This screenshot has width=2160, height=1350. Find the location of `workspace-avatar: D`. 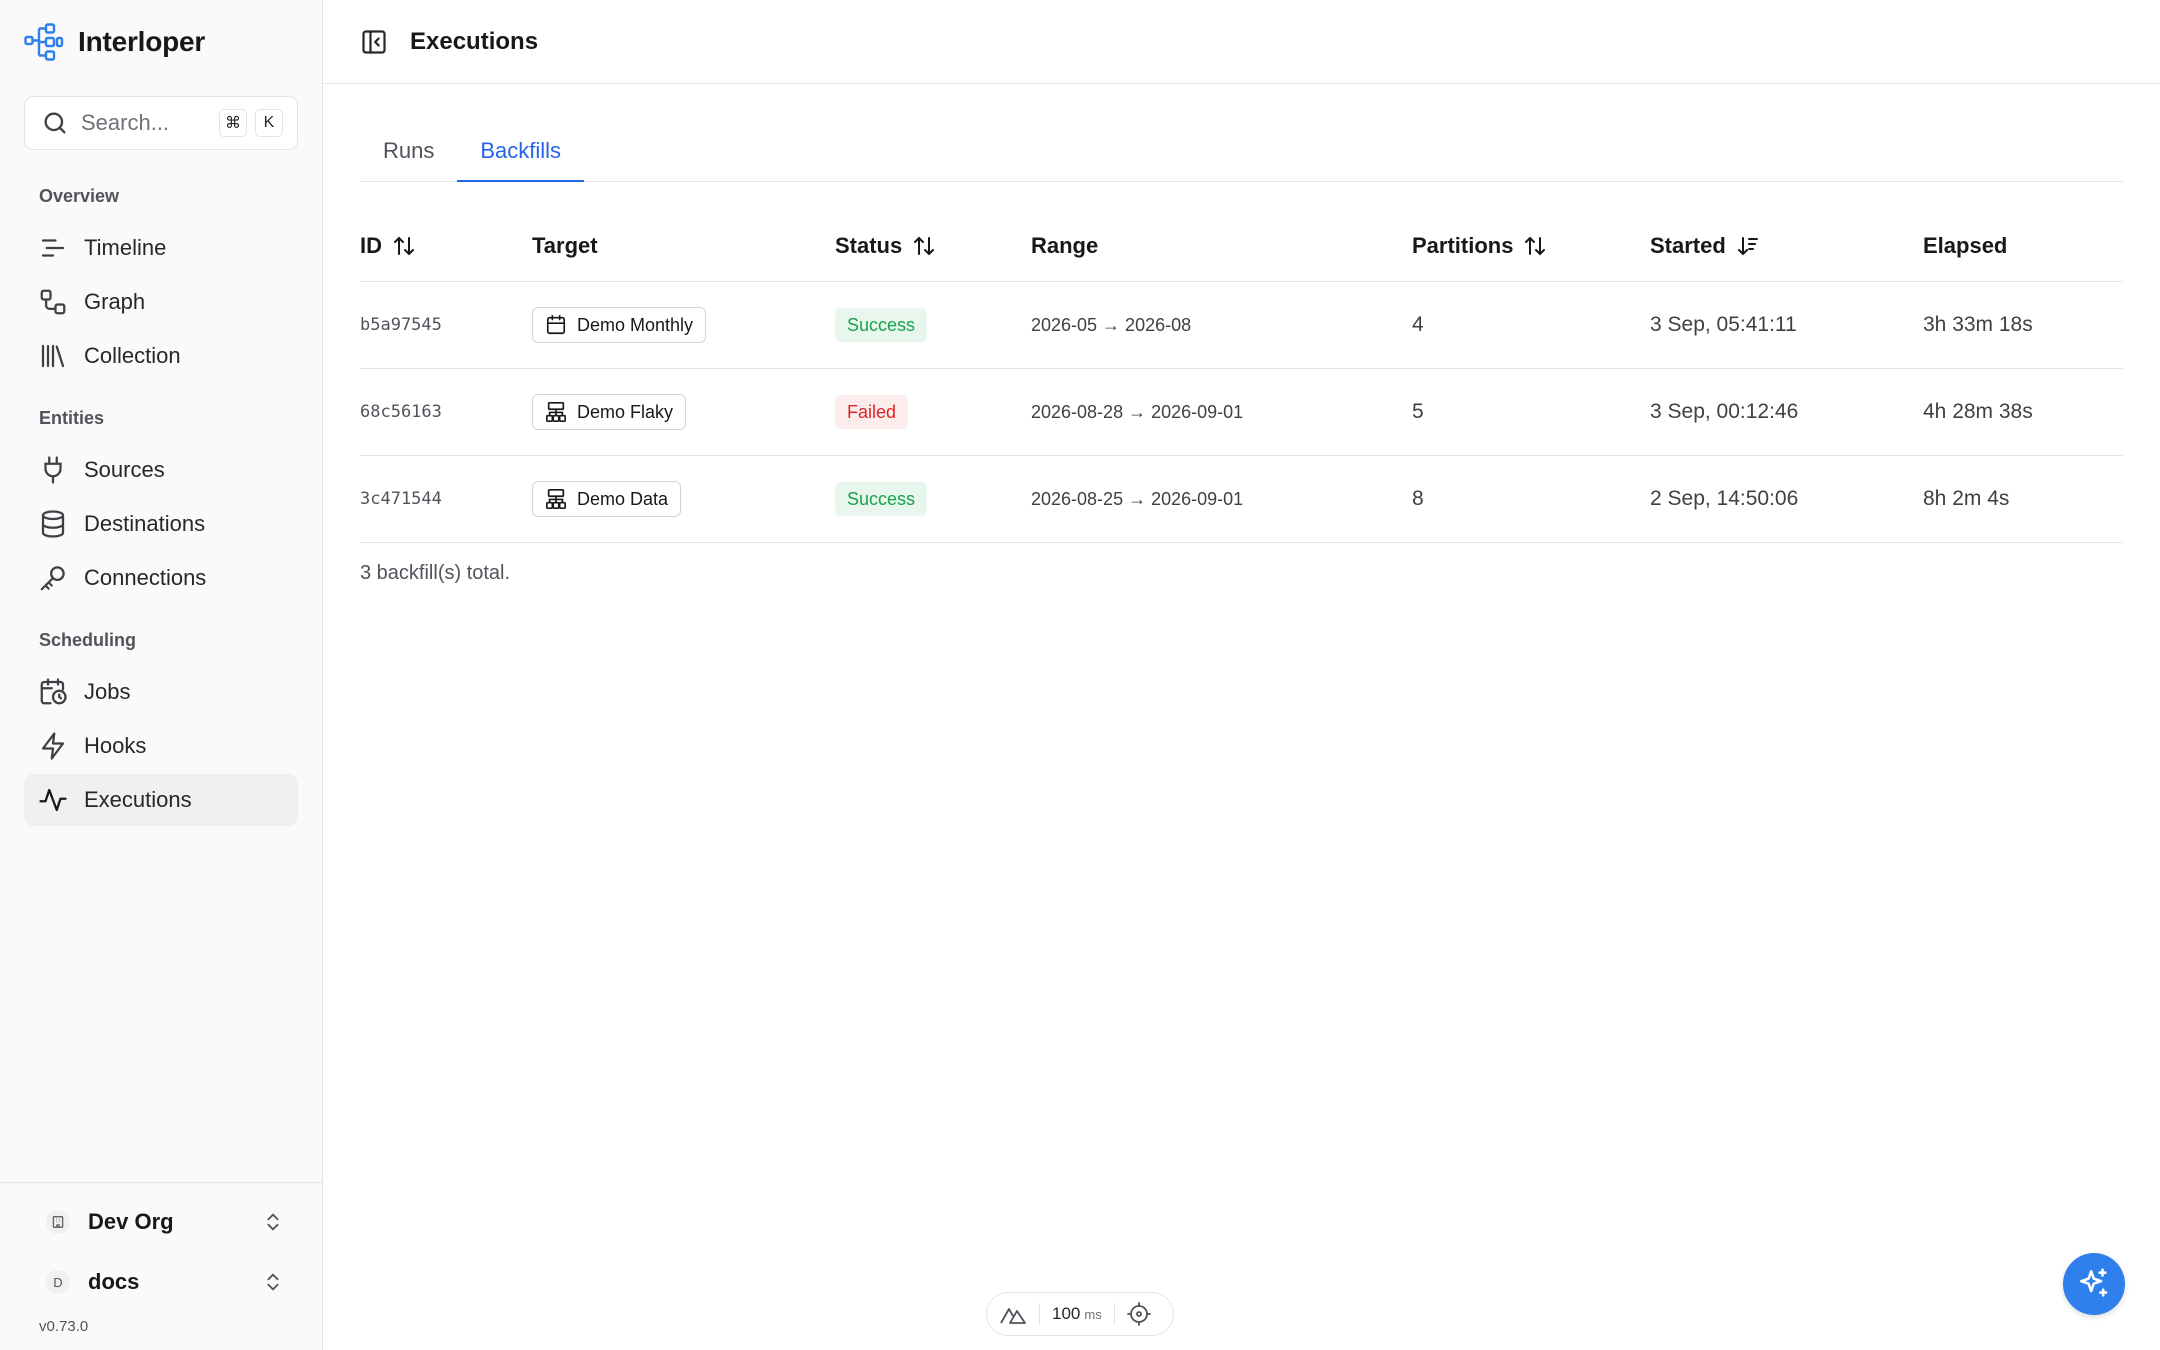

workspace-avatar: D is located at coordinates (58, 1282).